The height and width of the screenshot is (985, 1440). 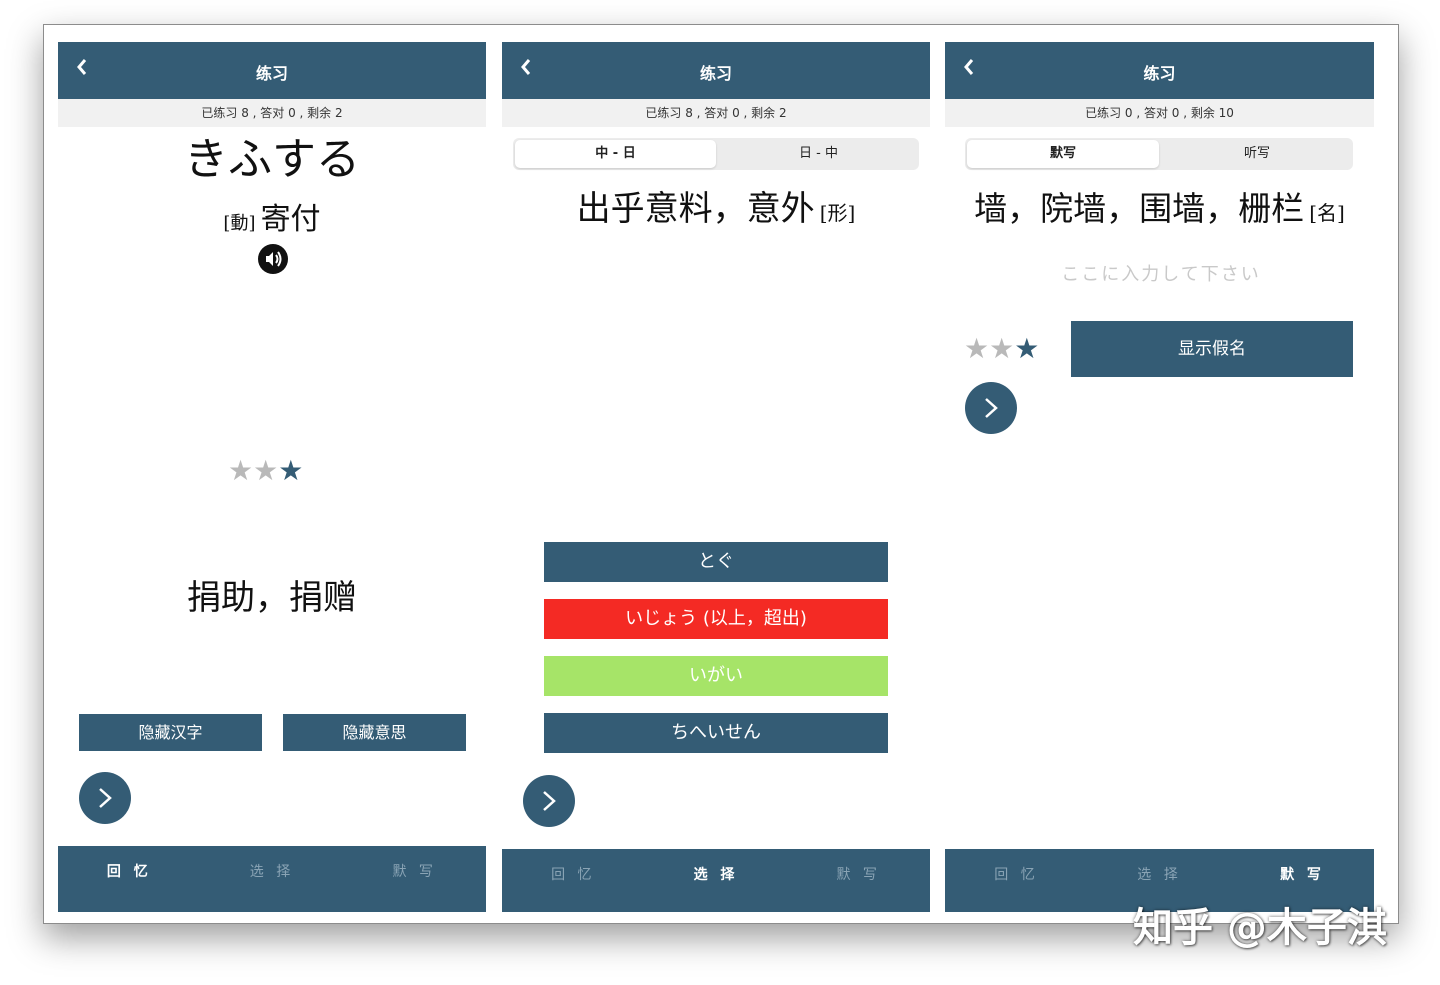 What do you see at coordinates (290, 219) in the screenshot?
I see `word-kanji: 寄付` at bounding box center [290, 219].